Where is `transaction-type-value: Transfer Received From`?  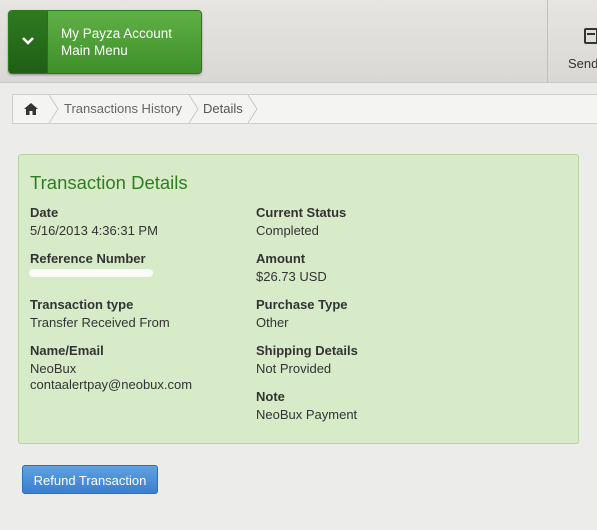
transaction-type-value: Transfer Received From is located at coordinates (100, 322).